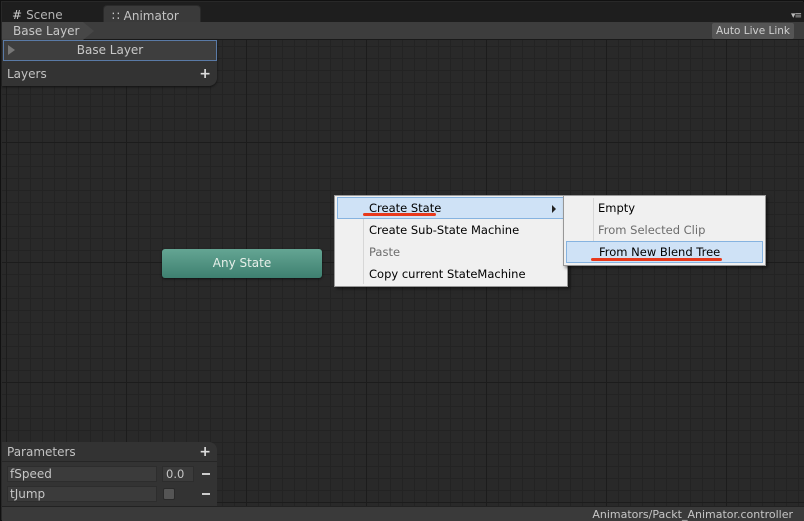  Describe the element at coordinates (242, 263) in the screenshot. I see `any-state-node: Any State` at that location.